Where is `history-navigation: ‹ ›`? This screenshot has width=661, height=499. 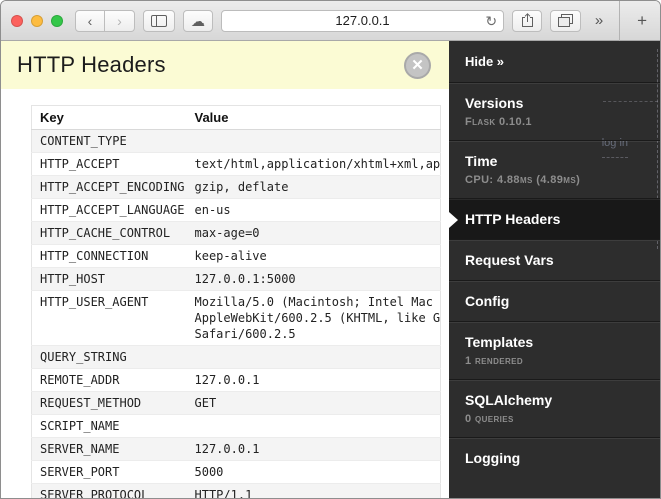 history-navigation: ‹ › is located at coordinates (105, 20).